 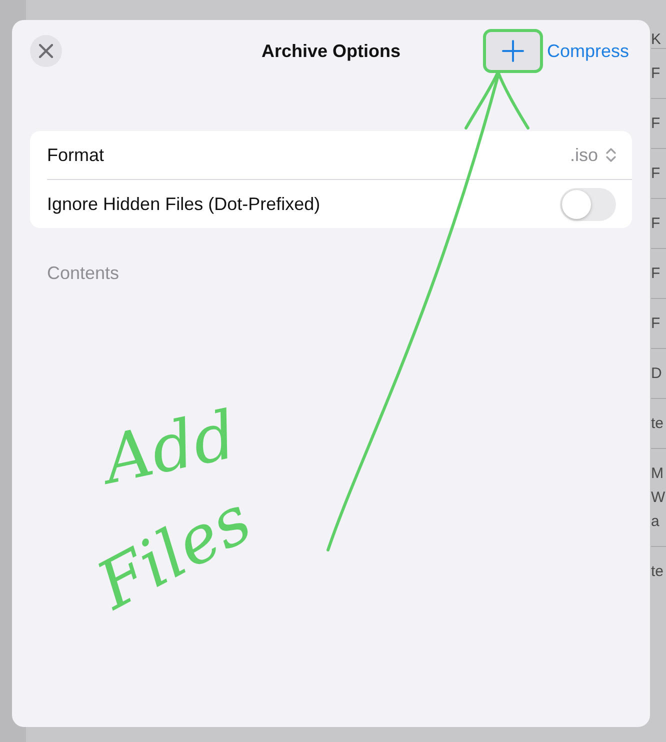 I want to click on row-text: M, so click(x=657, y=474).